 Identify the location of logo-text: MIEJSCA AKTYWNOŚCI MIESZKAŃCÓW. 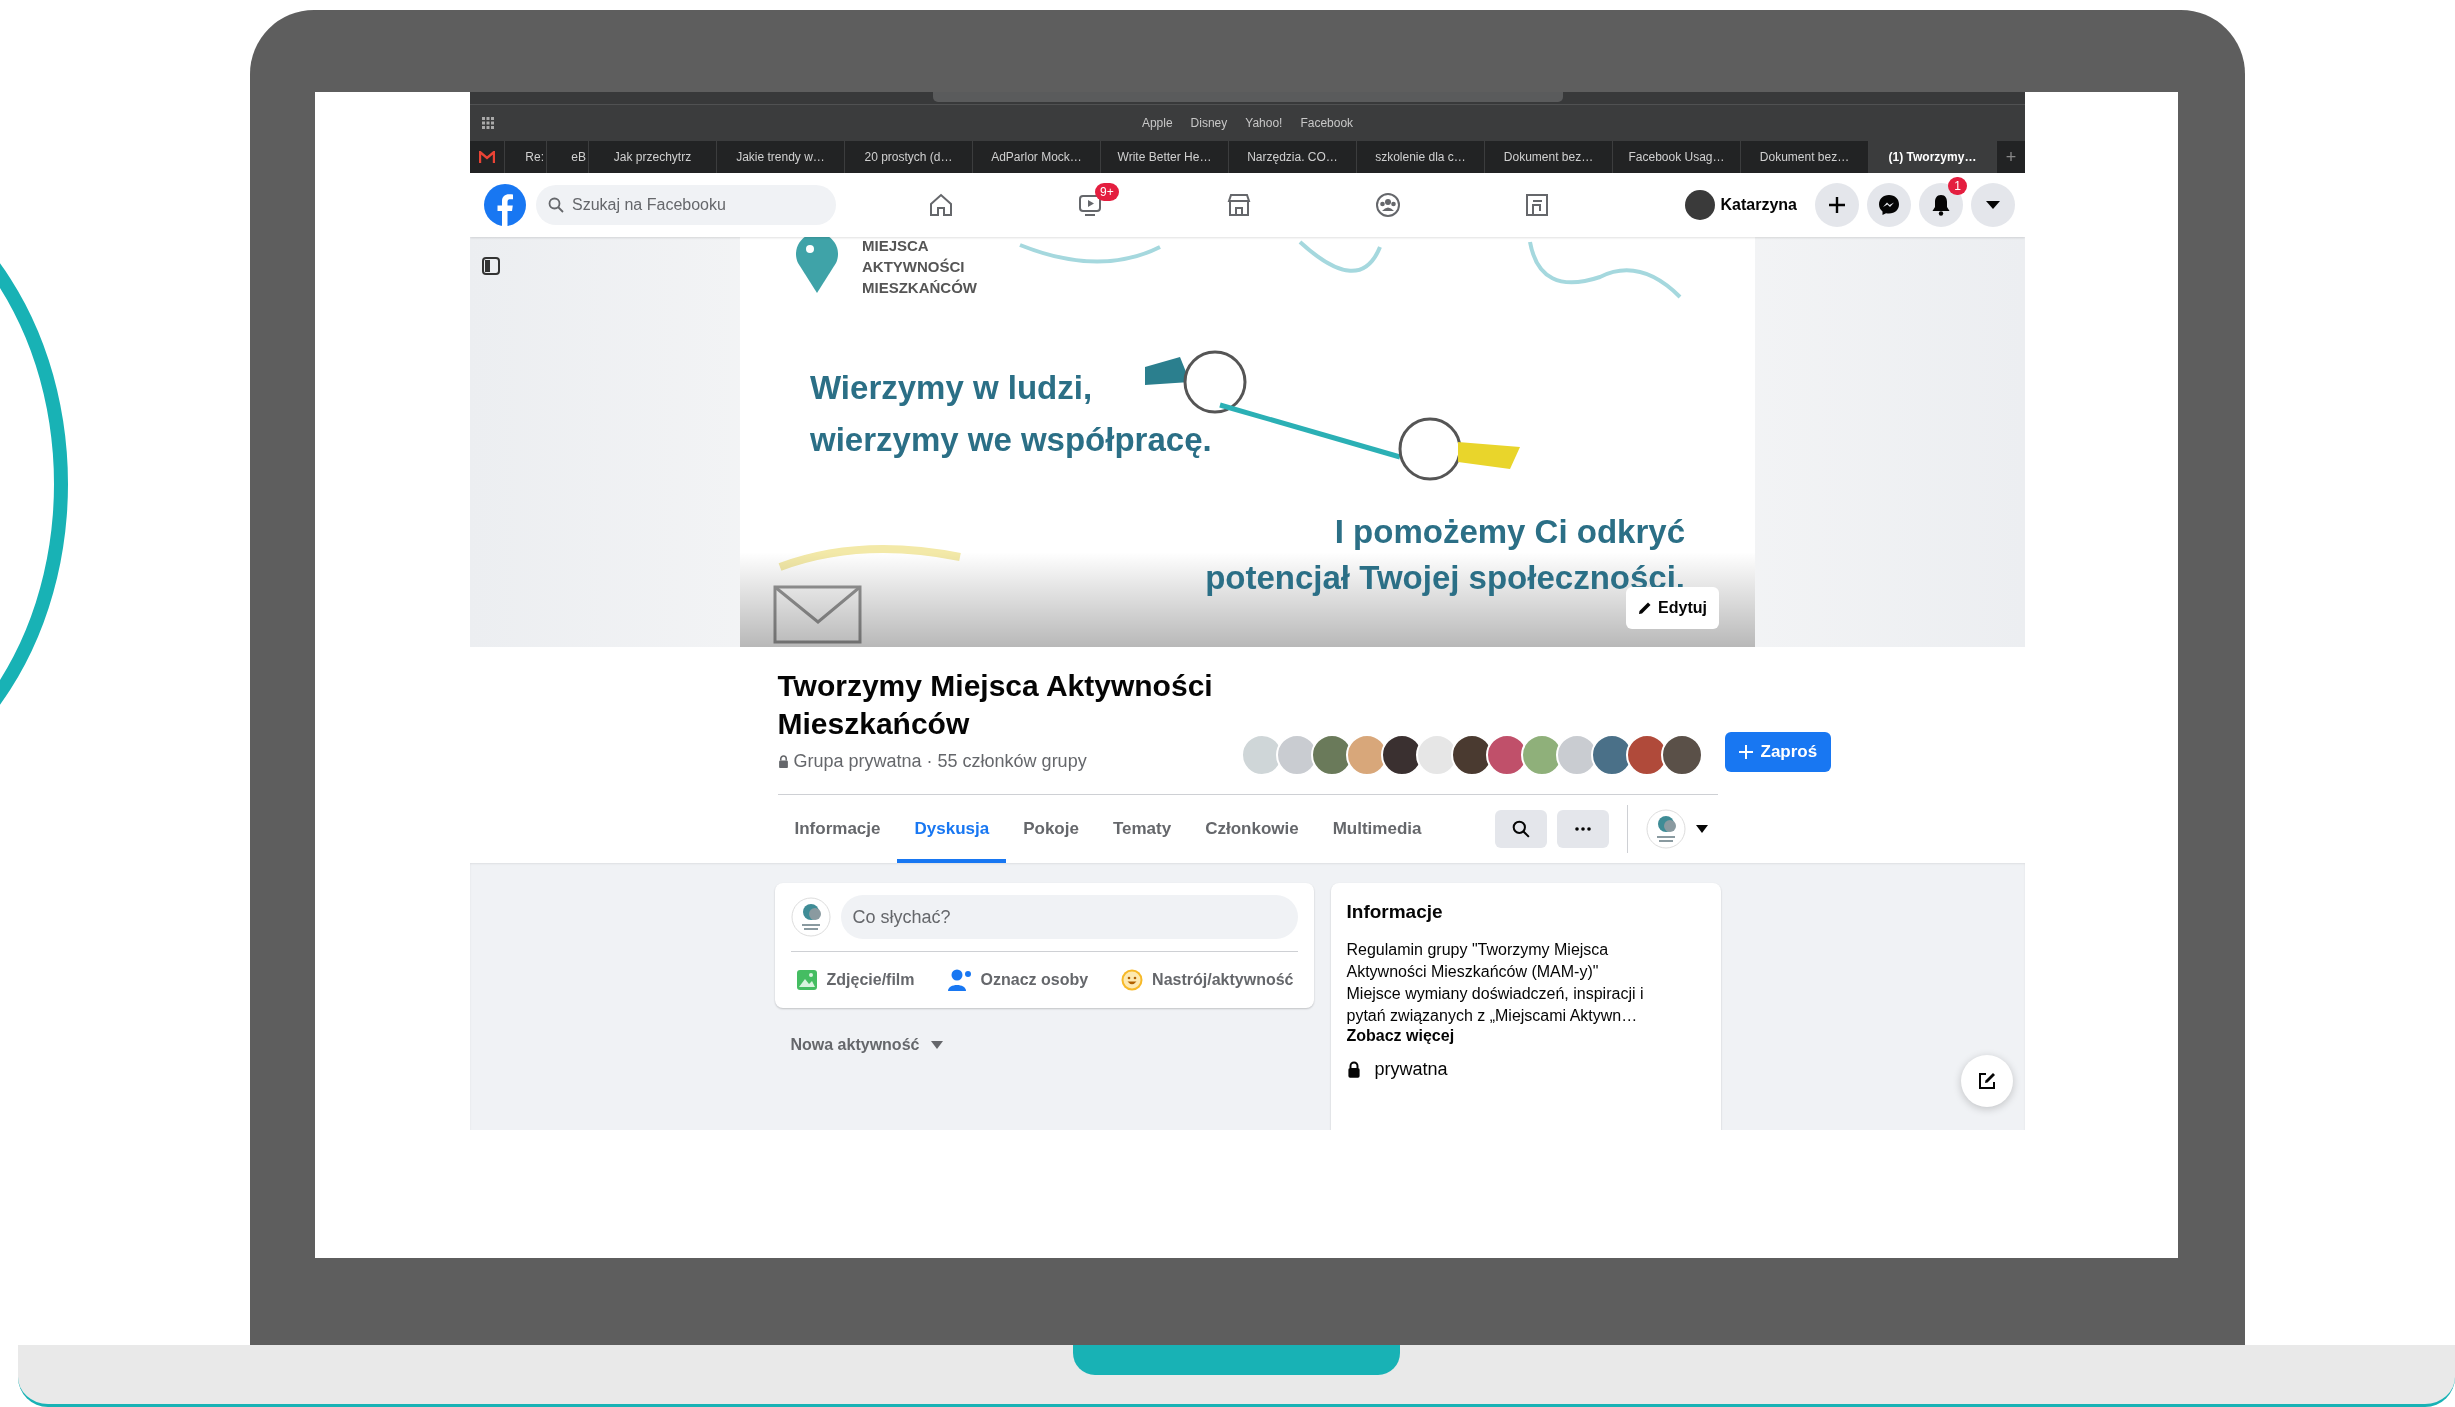
(919, 267).